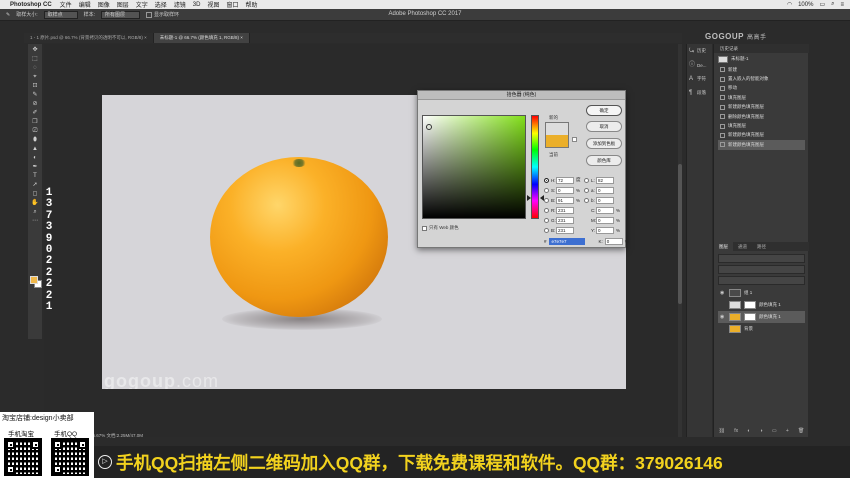  What do you see at coordinates (722, 432) in the screenshot?
I see `link-layers-icon: ⛓` at bounding box center [722, 432].